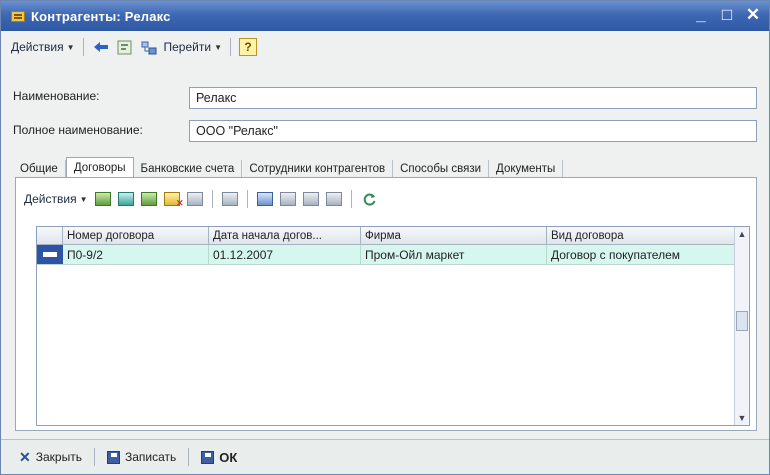 This screenshot has width=770, height=475. Describe the element at coordinates (102, 199) in the screenshot. I see `add-icon` at that location.